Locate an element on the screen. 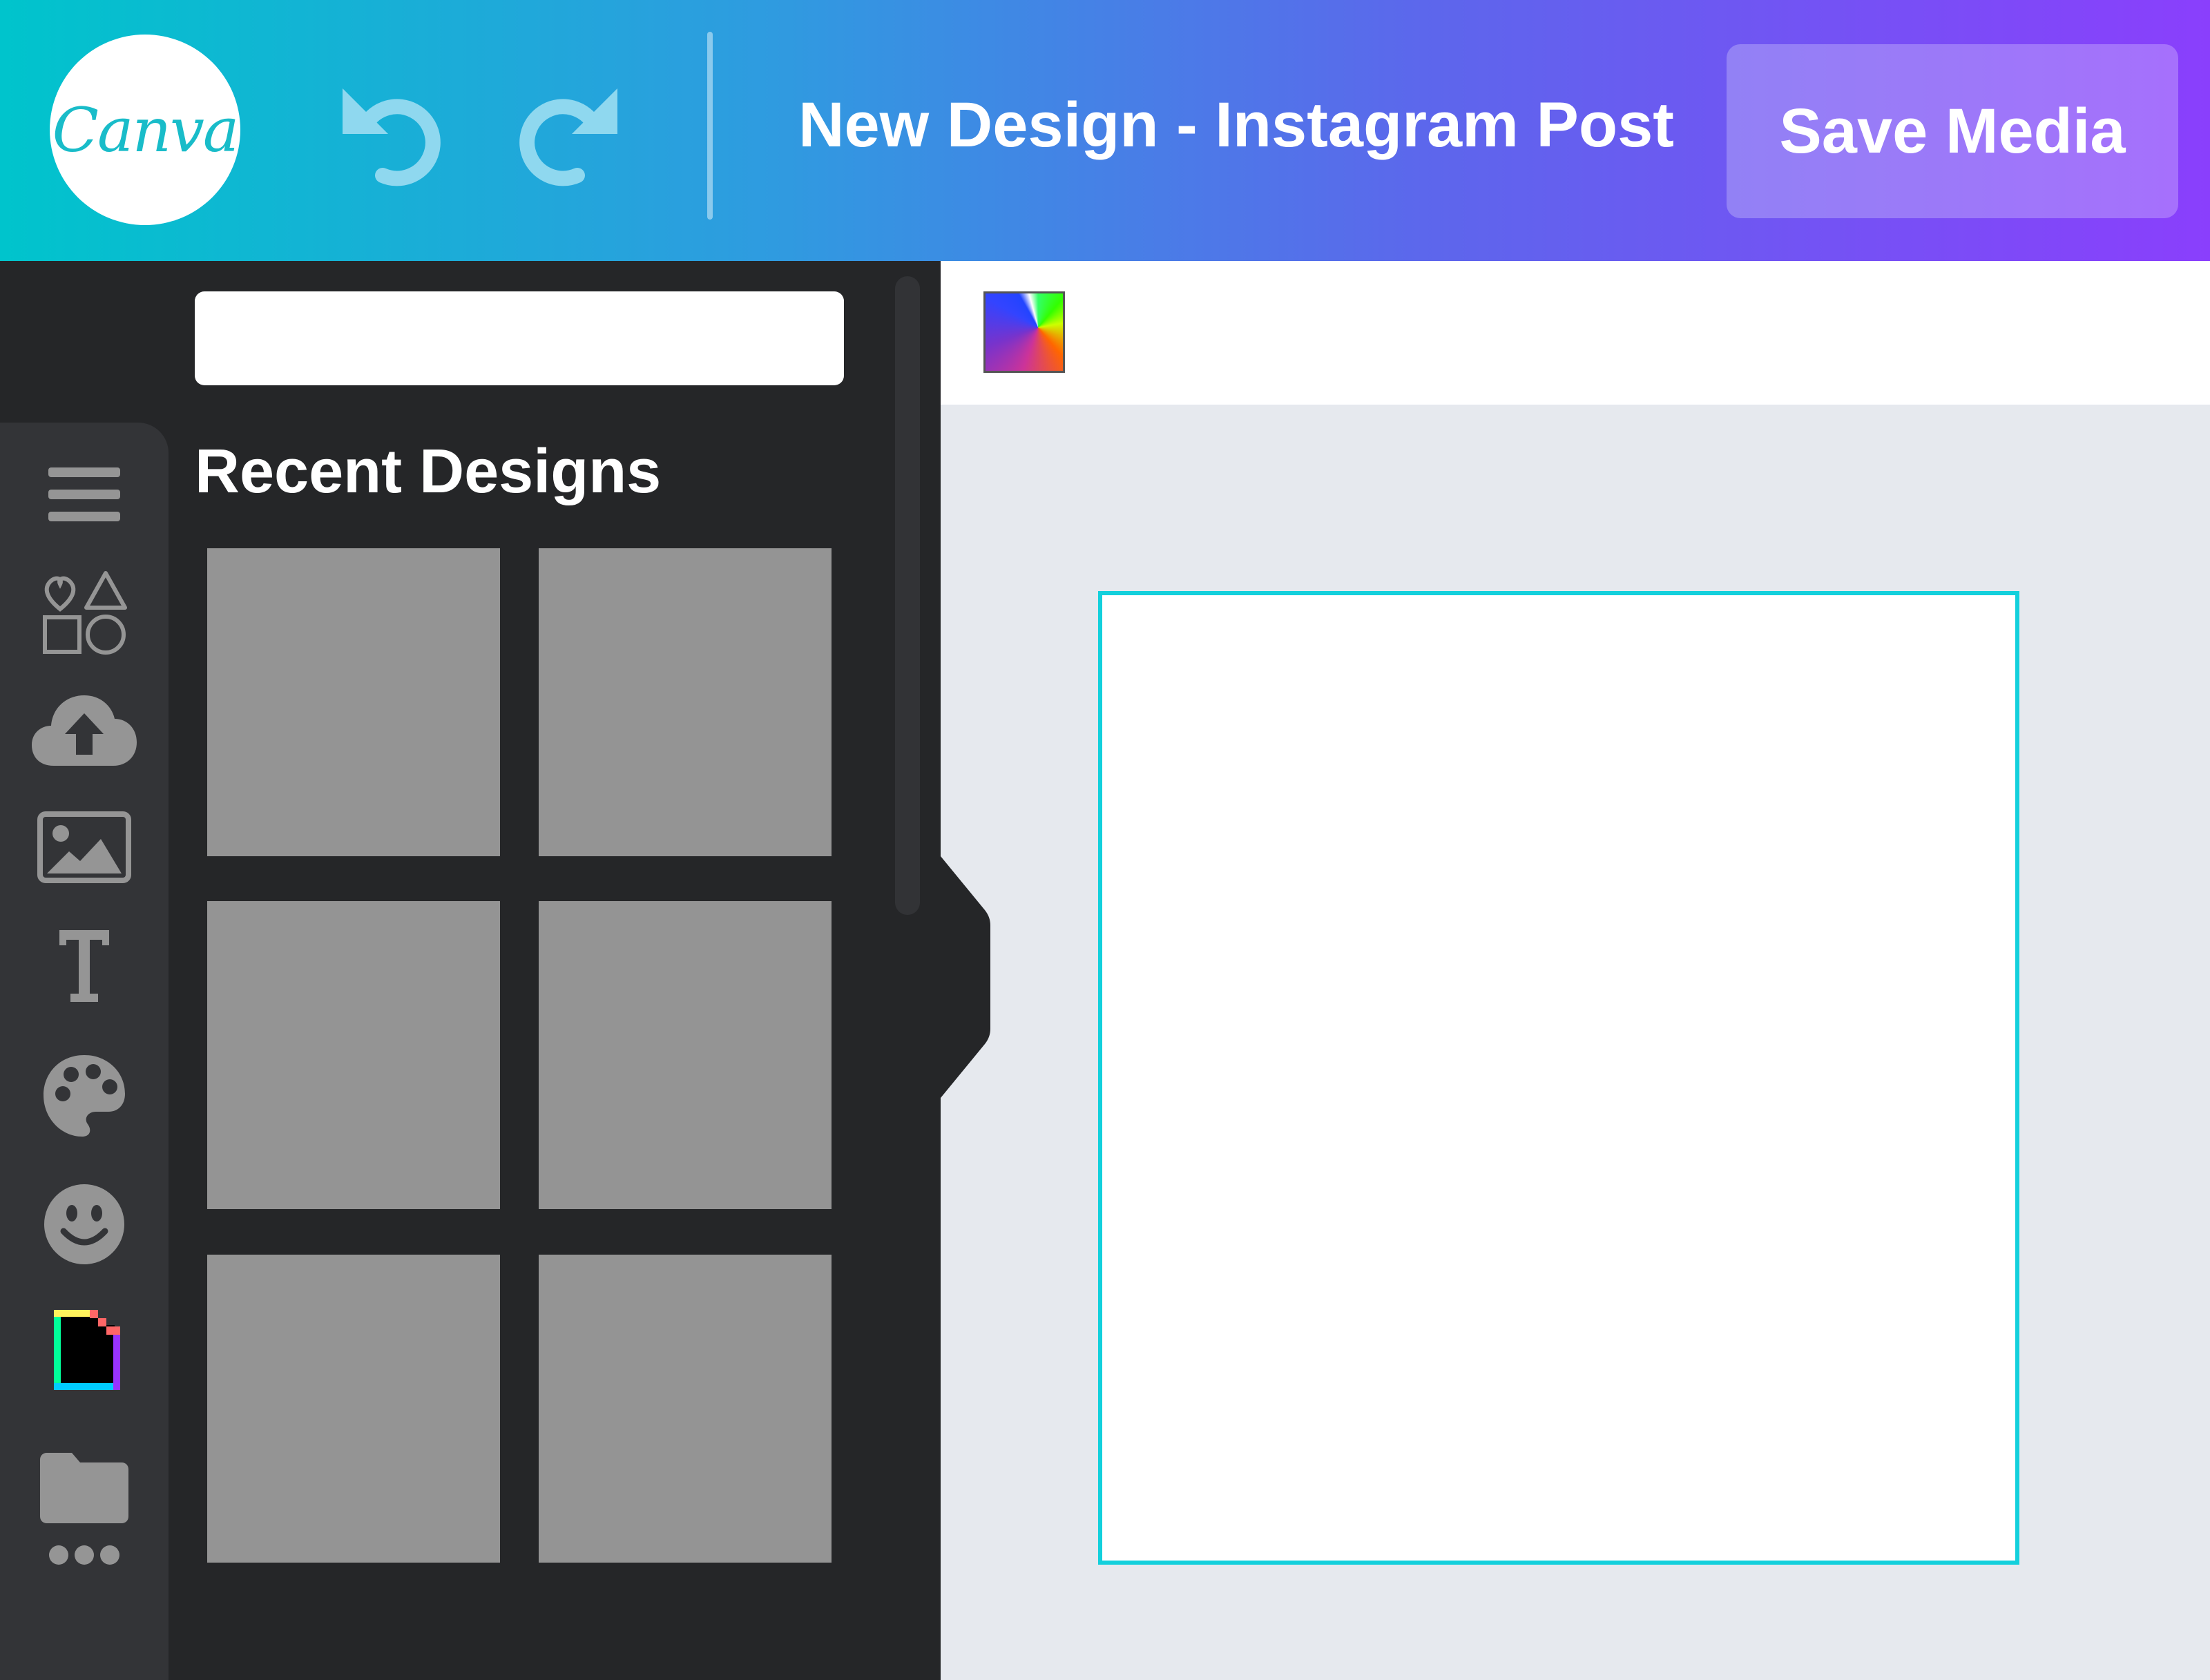 The width and height of the screenshot is (2210, 1680). photos-icon is located at coordinates (84, 847).